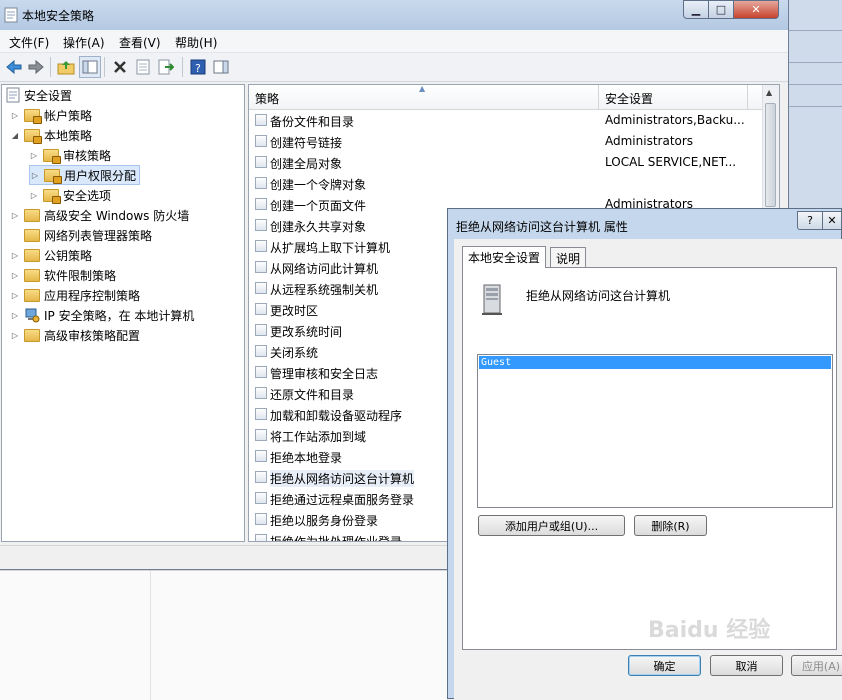  Describe the element at coordinates (70, 195) in the screenshot. I see `tree-item-security-options: ▷ 安全选项` at that location.